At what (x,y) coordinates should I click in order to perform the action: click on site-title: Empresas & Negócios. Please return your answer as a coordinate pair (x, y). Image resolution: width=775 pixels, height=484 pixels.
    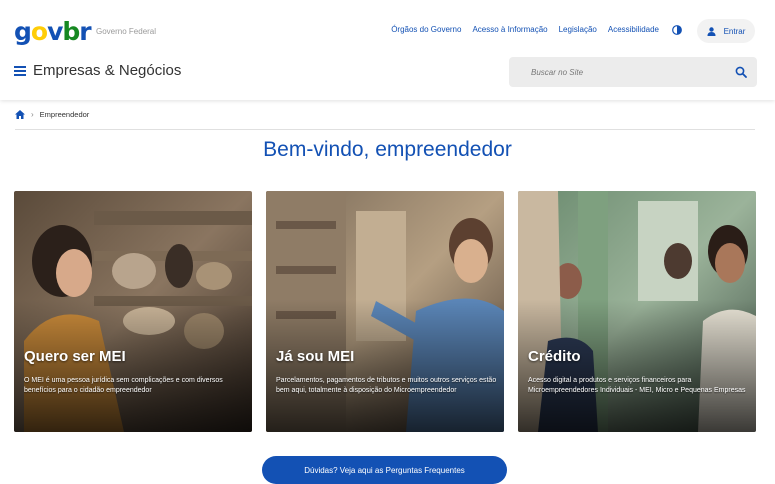
    Looking at the image, I should click on (107, 70).